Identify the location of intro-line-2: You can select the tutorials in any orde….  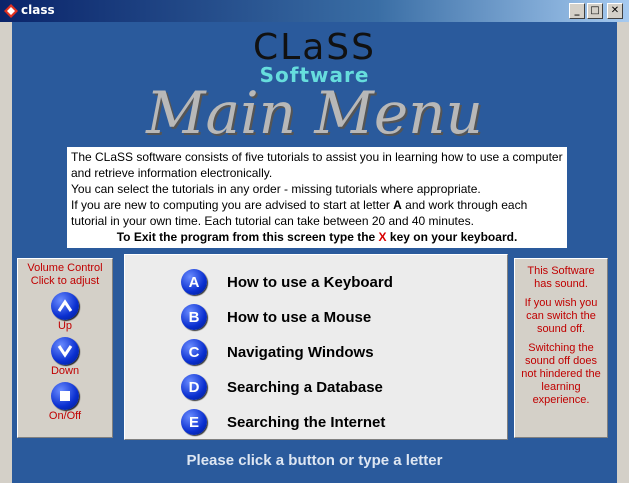
(276, 189).